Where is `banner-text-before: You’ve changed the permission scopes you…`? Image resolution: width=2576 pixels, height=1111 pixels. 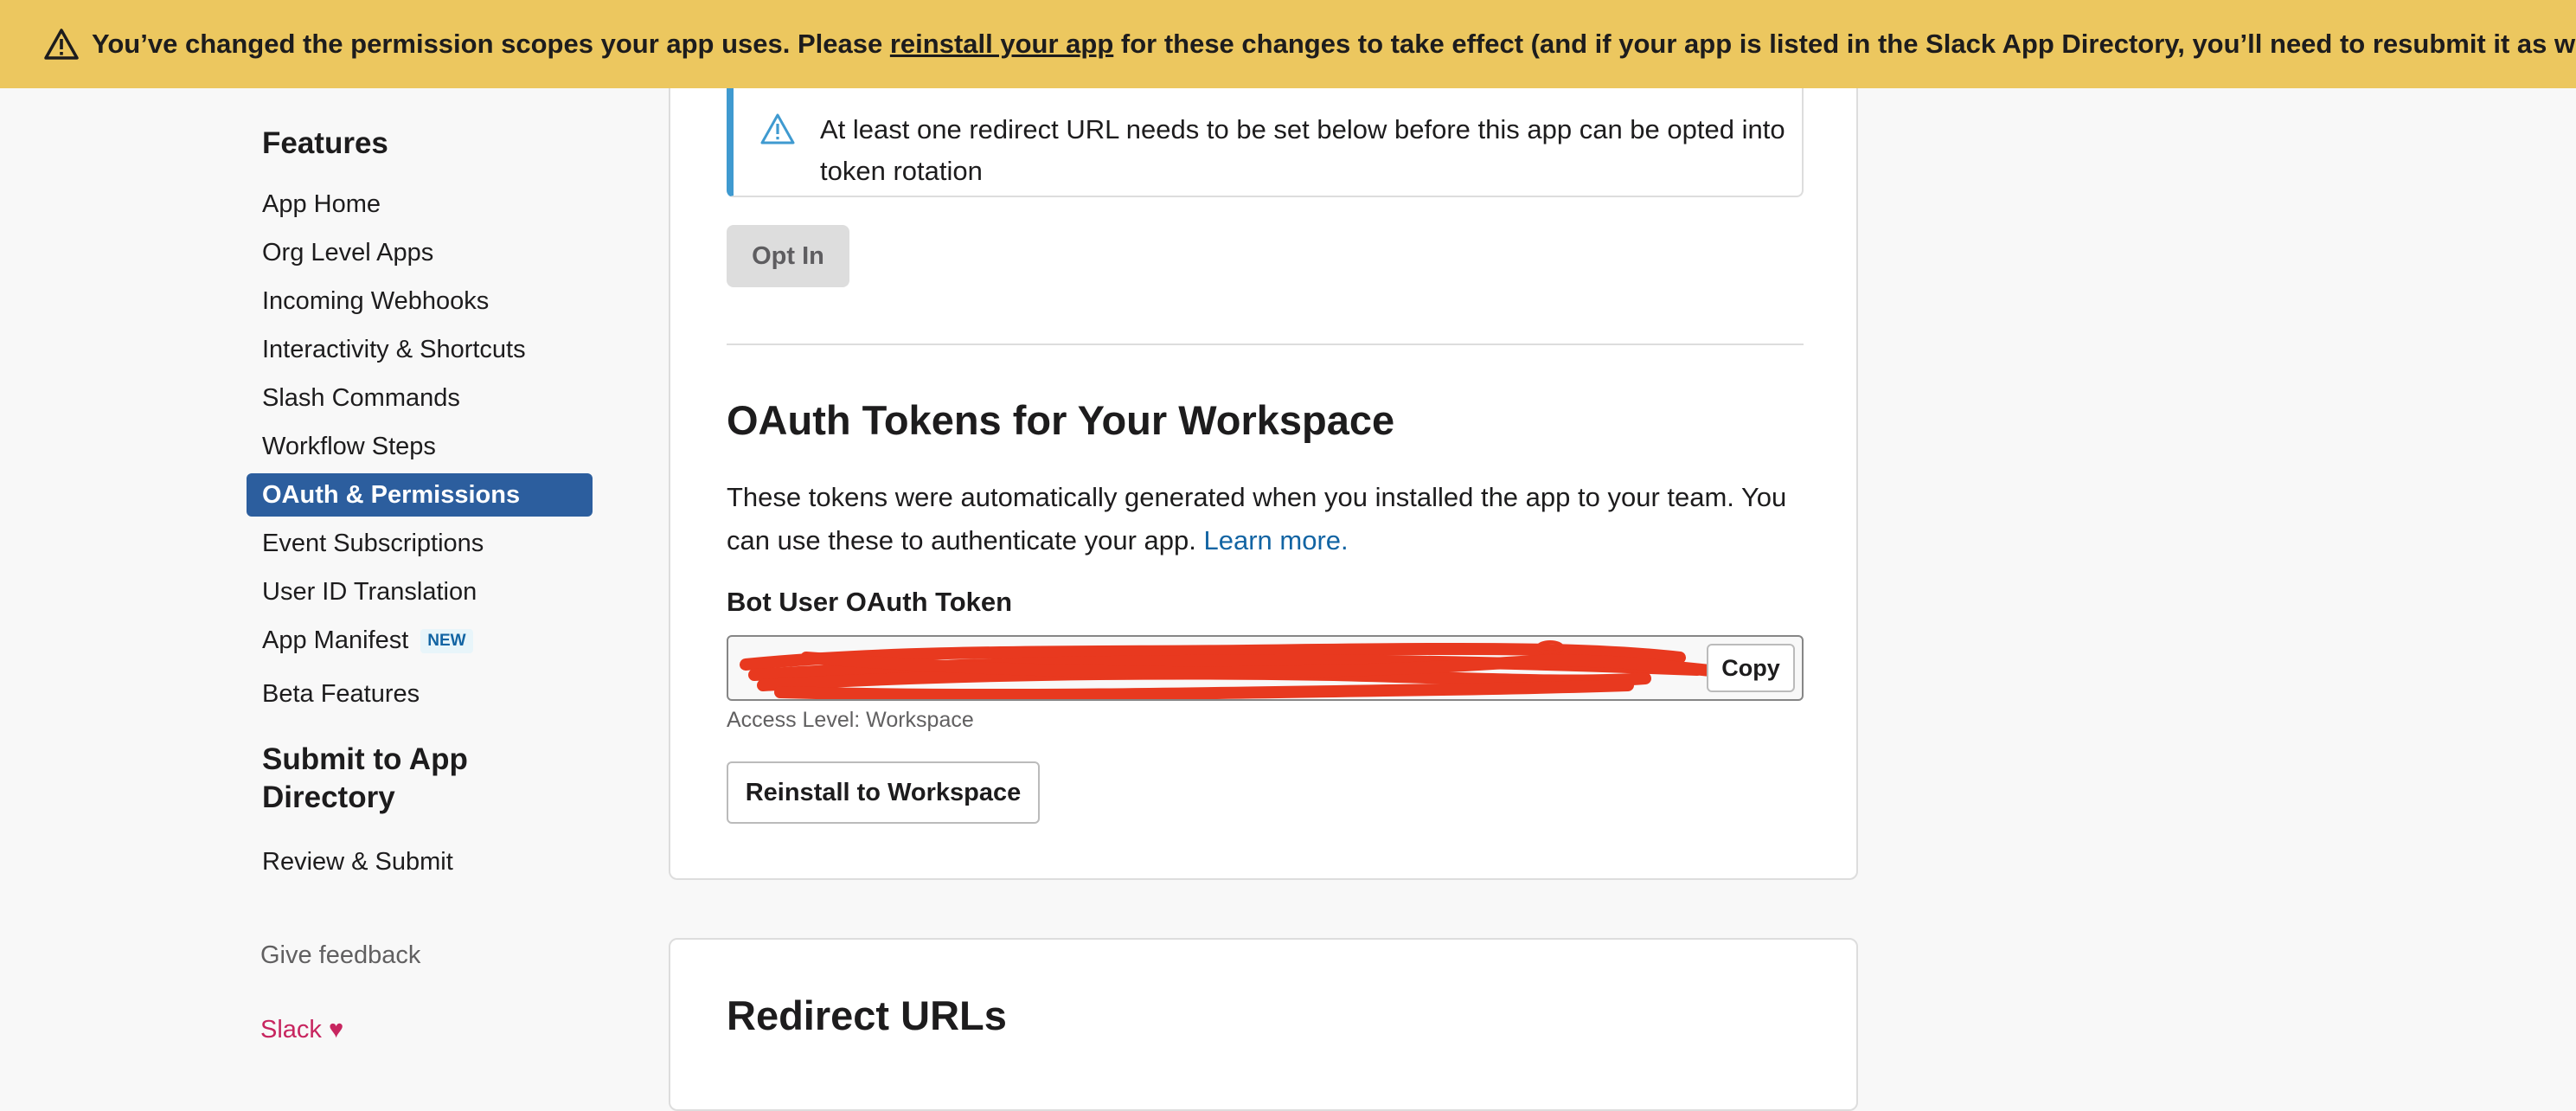 banner-text-before: You’ve changed the permission scopes you… is located at coordinates (491, 44).